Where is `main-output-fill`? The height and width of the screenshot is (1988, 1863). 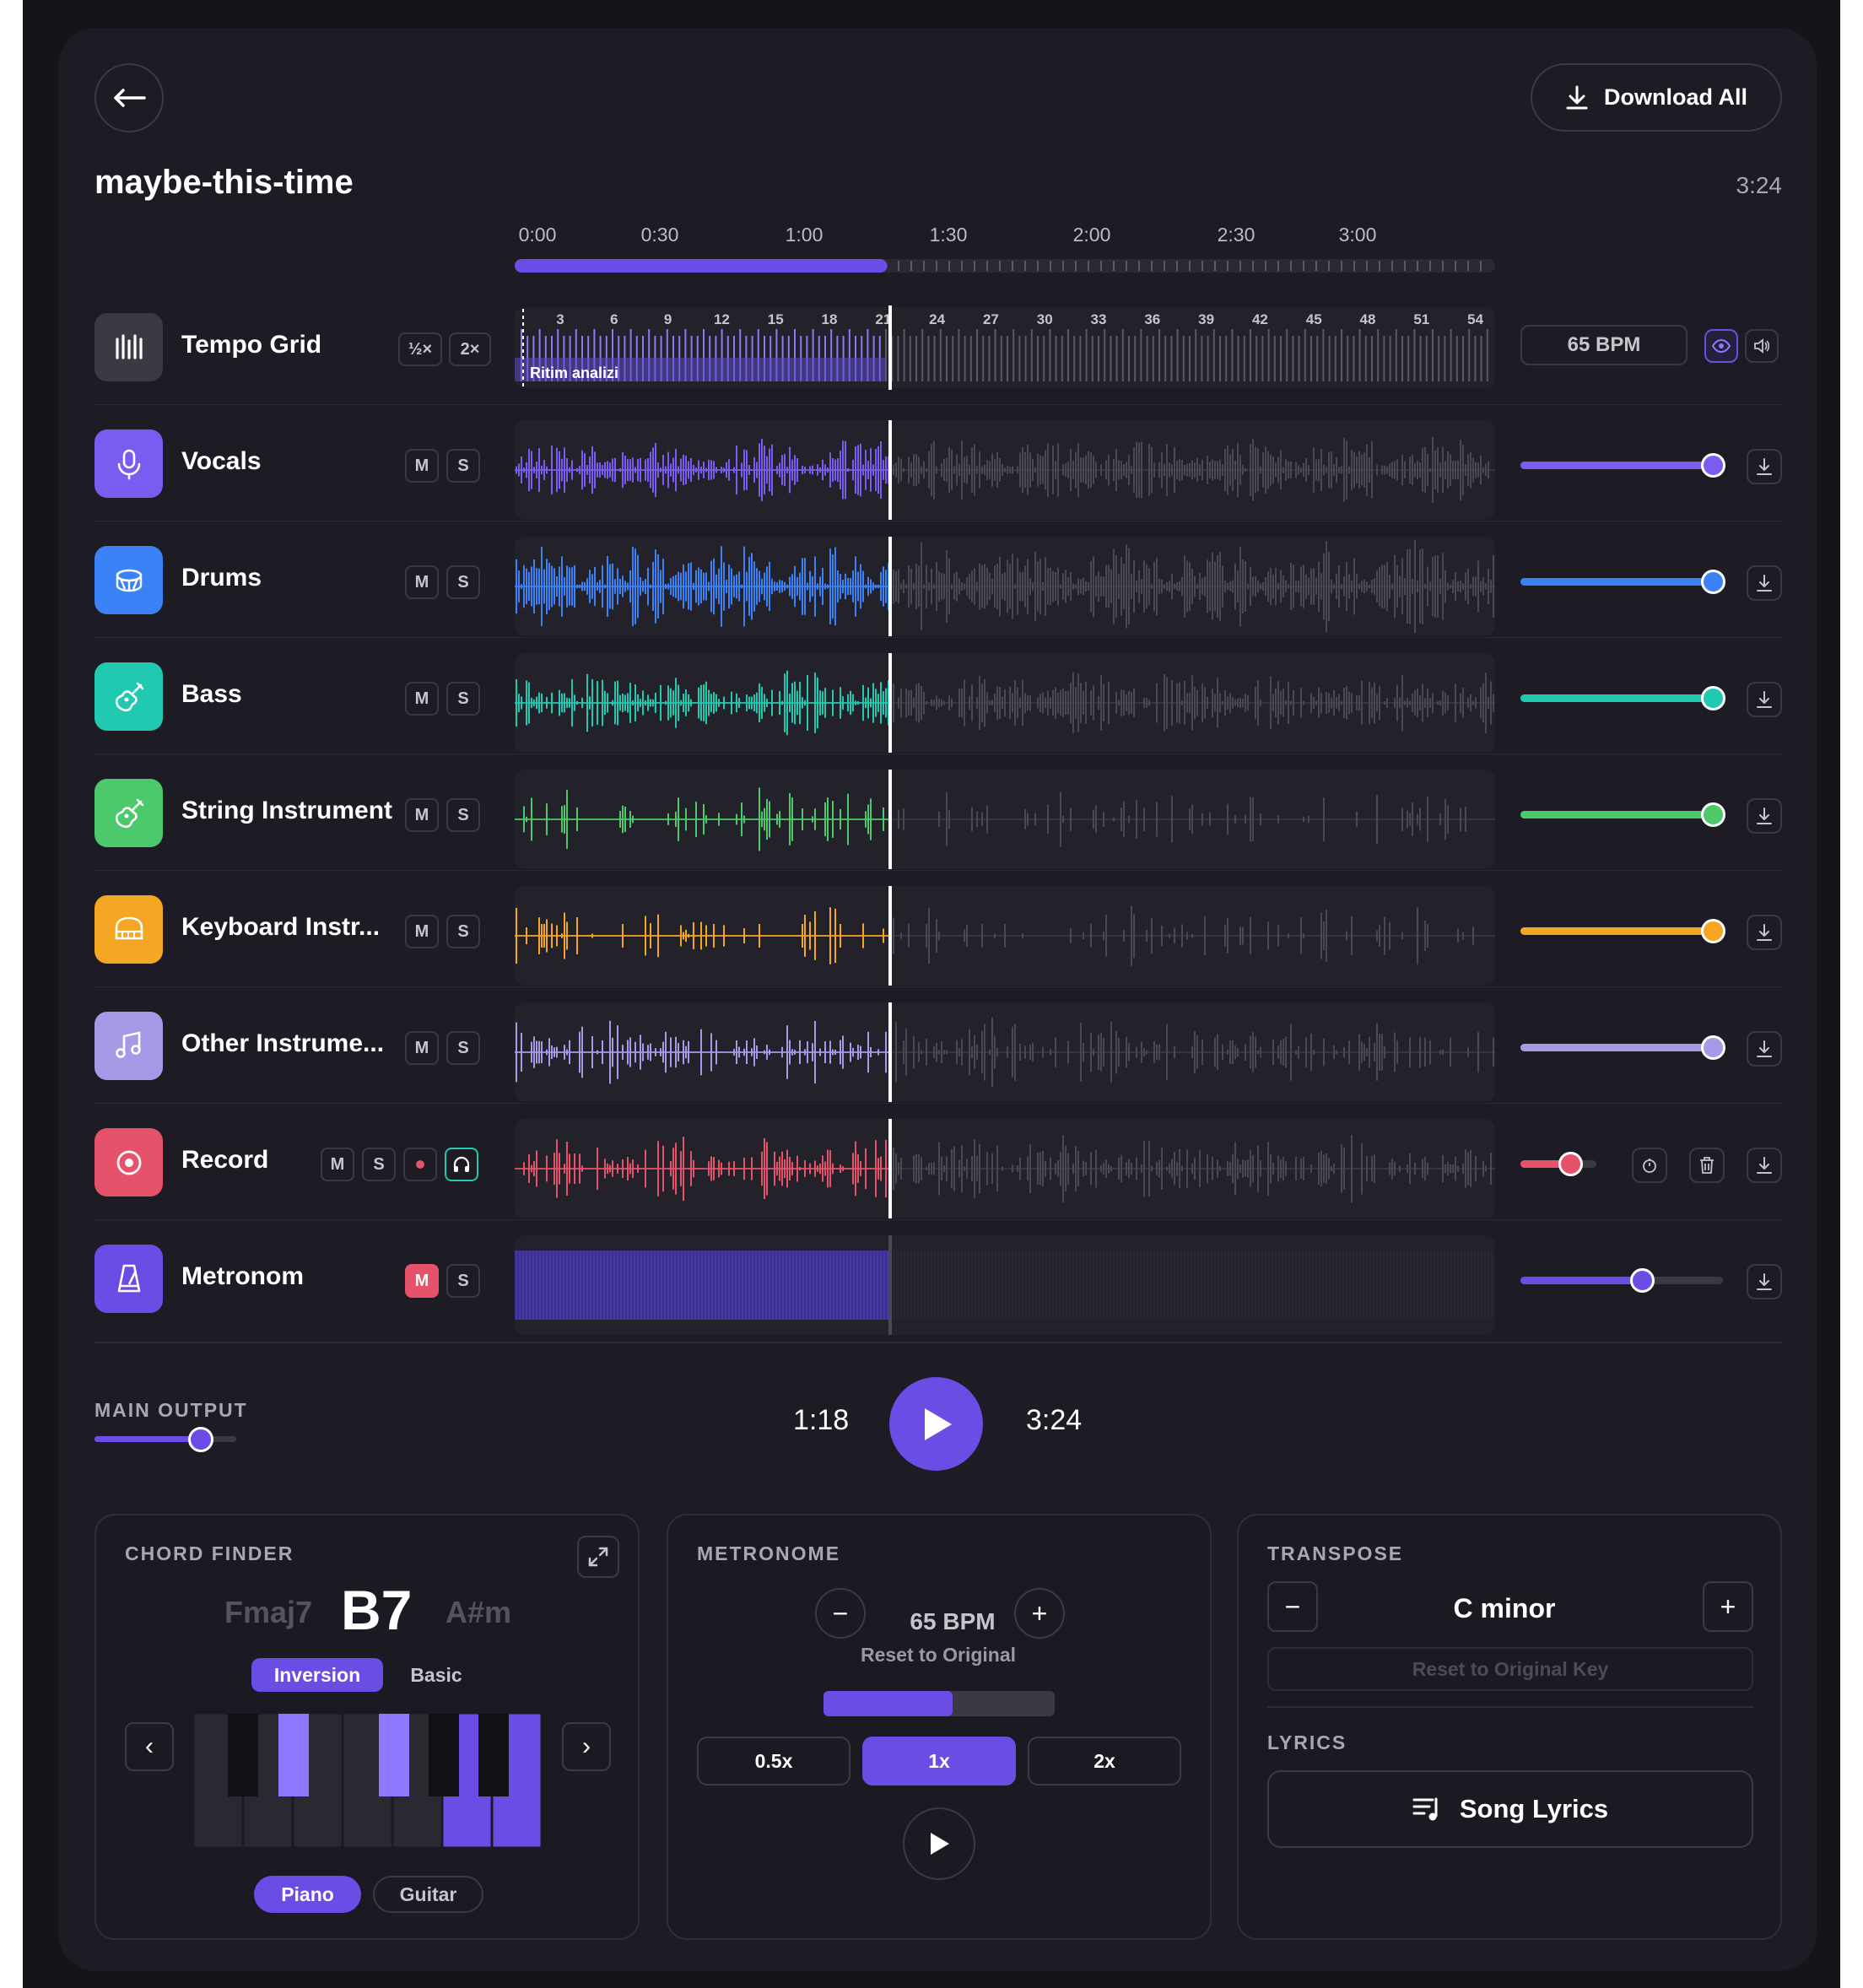 main-output-fill is located at coordinates (147, 1439).